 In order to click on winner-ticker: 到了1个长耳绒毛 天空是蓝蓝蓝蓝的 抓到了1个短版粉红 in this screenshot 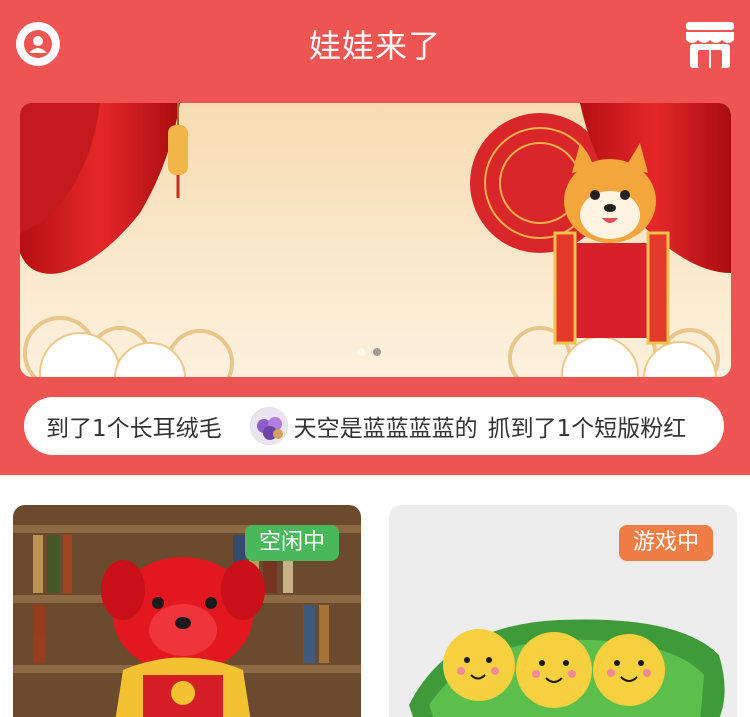, I will do `click(374, 426)`.